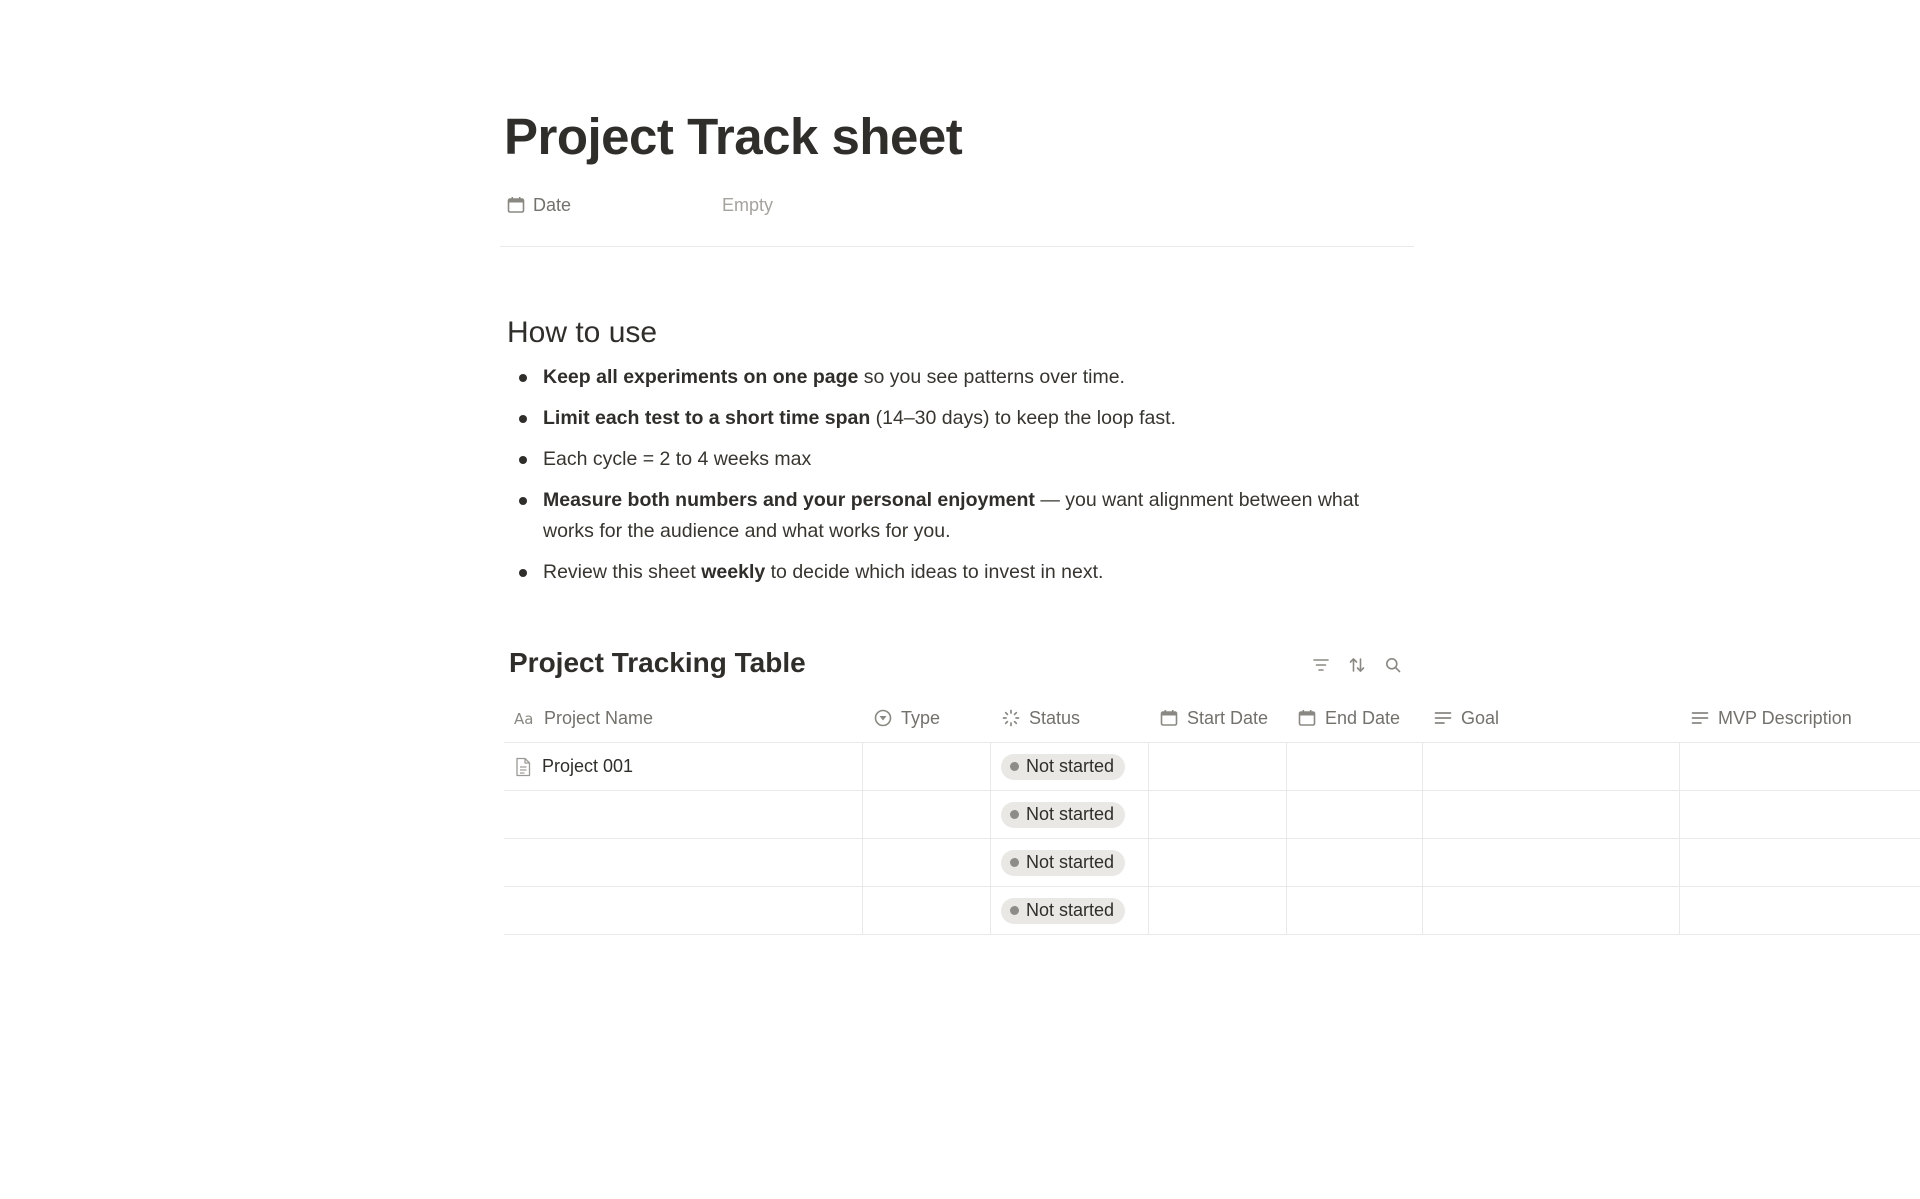 This screenshot has height=1199, width=1920. Describe the element at coordinates (956, 205) in the screenshot. I see `property-row-date: Date Empty` at that location.